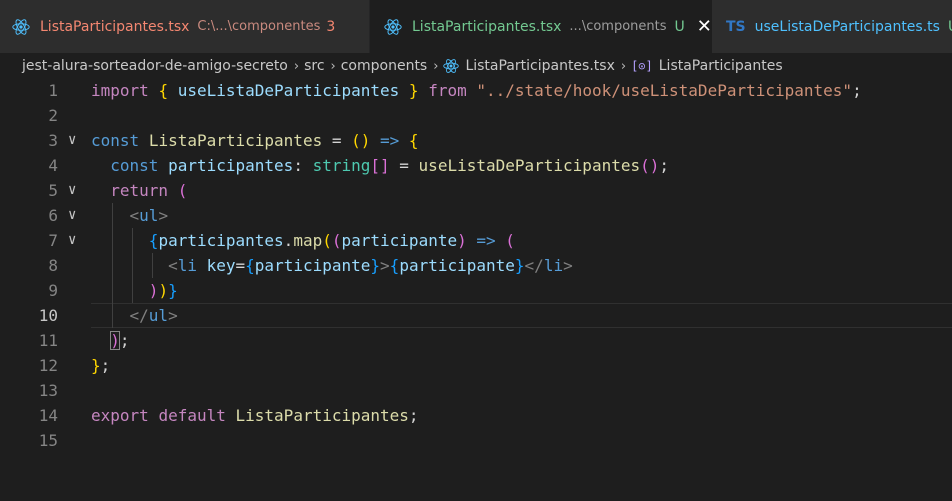 The height and width of the screenshot is (501, 952). I want to click on line-number: 1, so click(53, 90).